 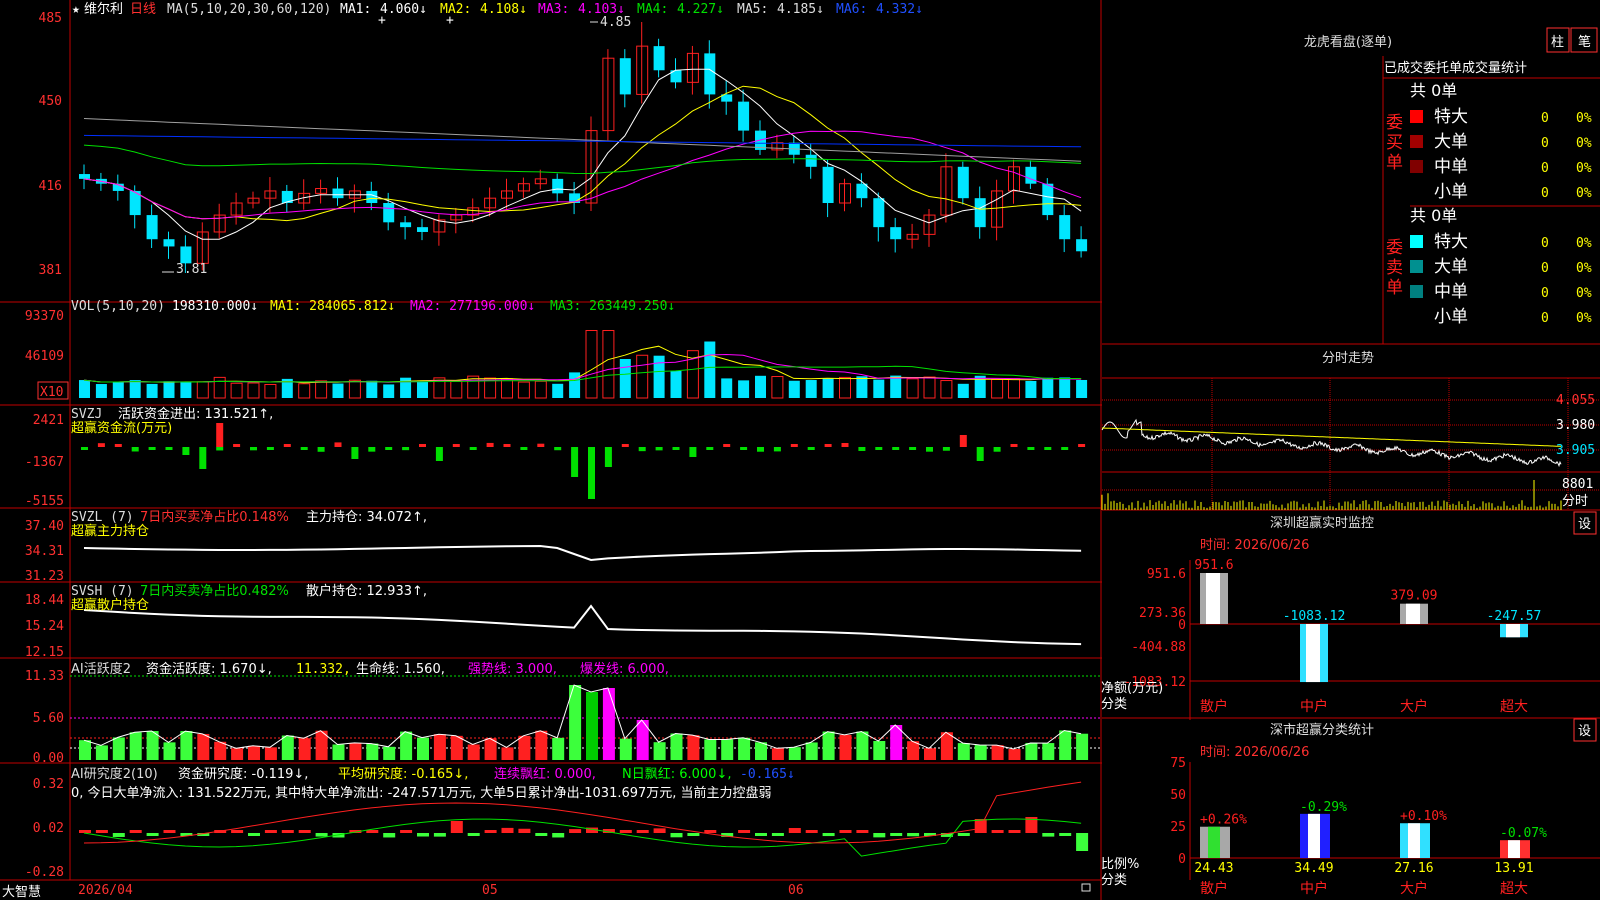 I want to click on lock-icon, so click(x=1086, y=887).